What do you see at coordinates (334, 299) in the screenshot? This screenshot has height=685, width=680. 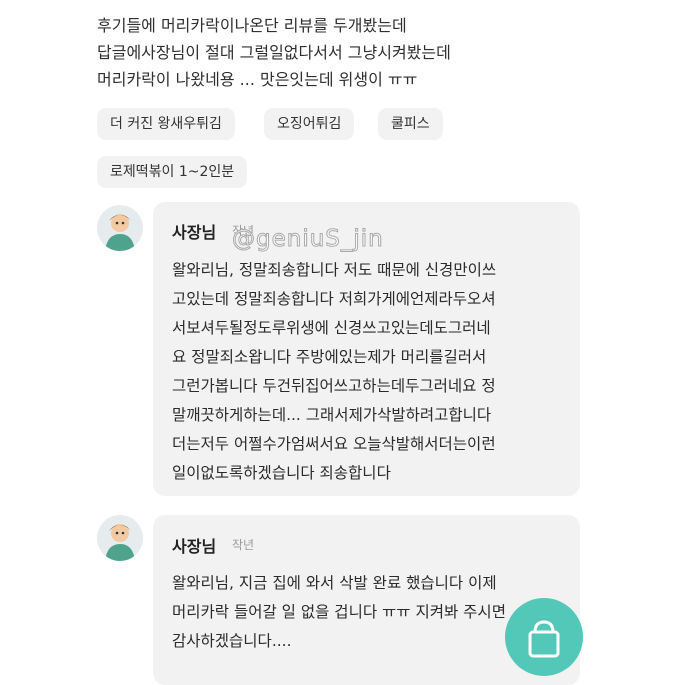 I see `reply-line: 고있는데 정말죄송합니다 저희가게에언제라두오셔` at bounding box center [334, 299].